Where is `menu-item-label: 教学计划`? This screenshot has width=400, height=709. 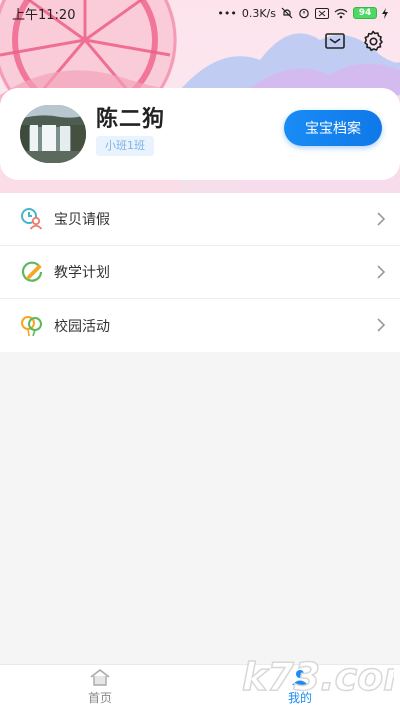
menu-item-label: 教学计划 is located at coordinates (82, 273).